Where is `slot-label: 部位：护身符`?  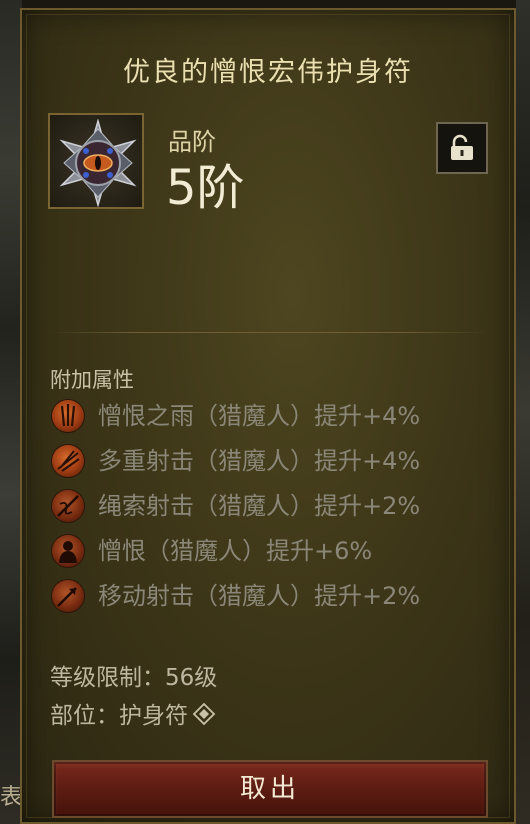
slot-label: 部位：护身符 is located at coordinates (119, 716).